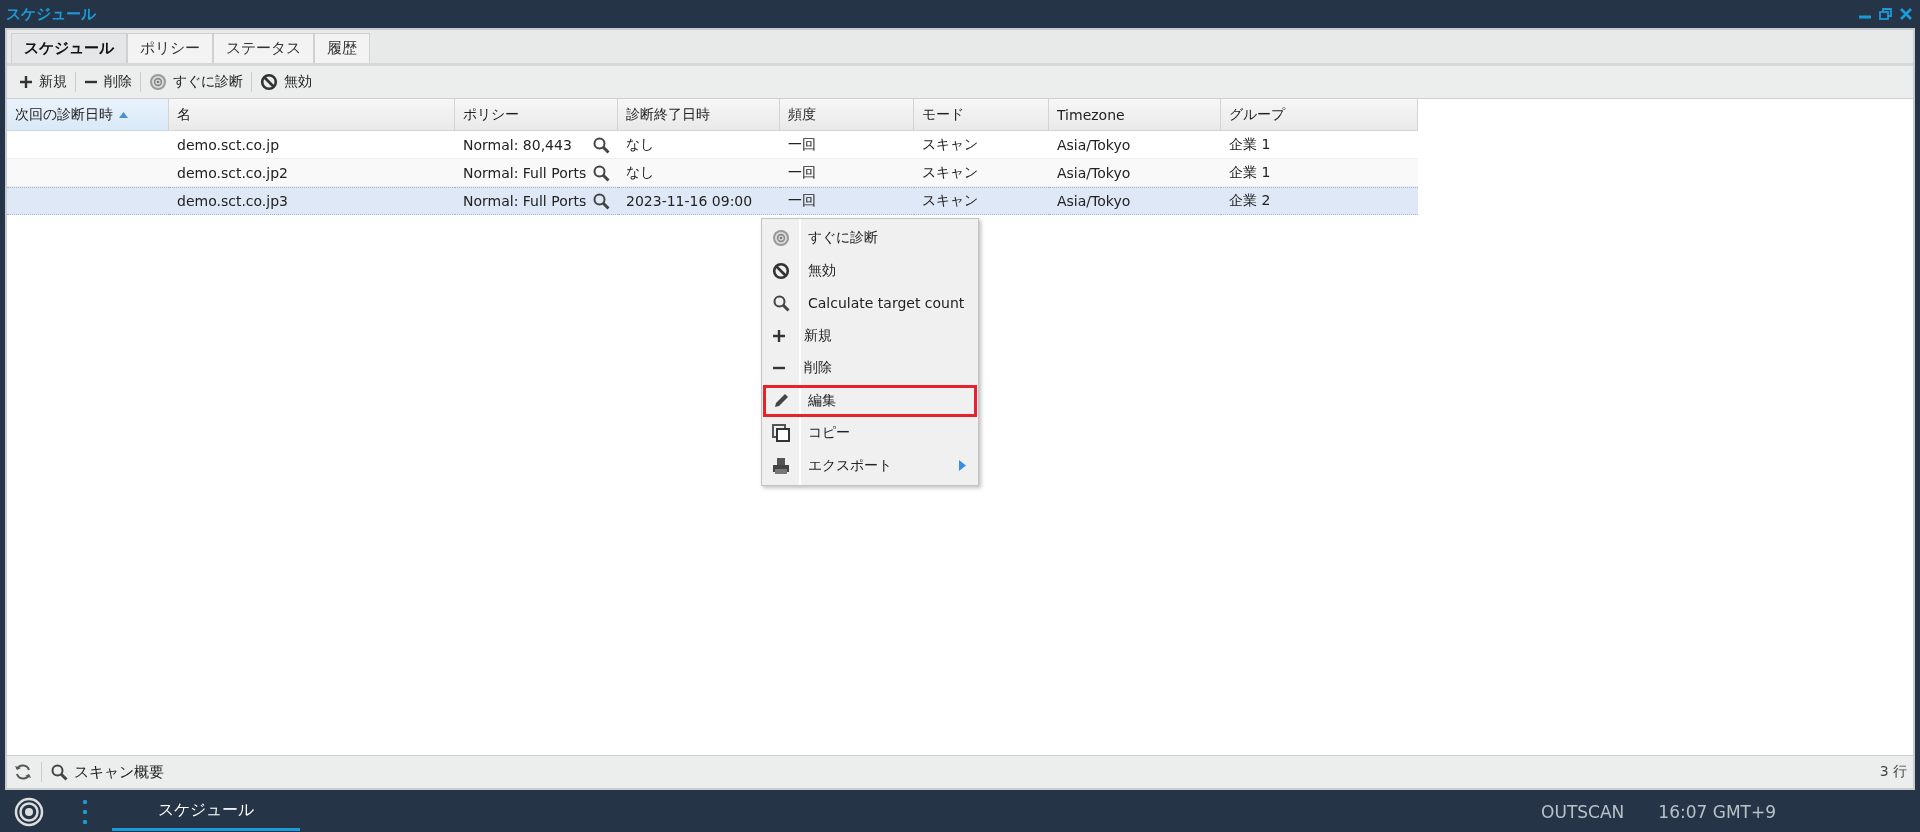 This screenshot has width=1920, height=832. Describe the element at coordinates (870, 303) in the screenshot. I see `menu-item: Calculate target count` at that location.